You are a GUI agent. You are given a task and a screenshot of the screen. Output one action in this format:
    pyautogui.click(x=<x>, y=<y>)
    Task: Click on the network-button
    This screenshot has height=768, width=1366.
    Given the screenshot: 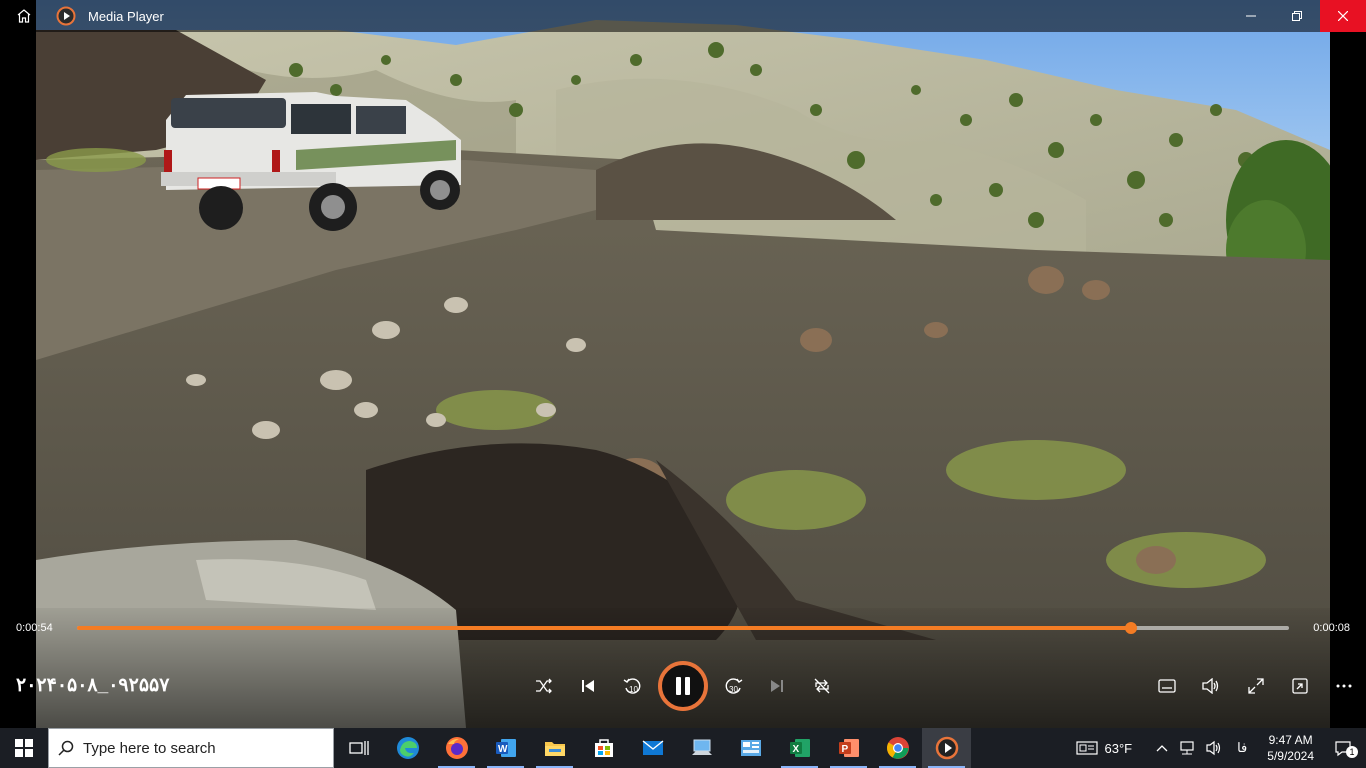 What is the action you would take?
    pyautogui.click(x=1187, y=748)
    